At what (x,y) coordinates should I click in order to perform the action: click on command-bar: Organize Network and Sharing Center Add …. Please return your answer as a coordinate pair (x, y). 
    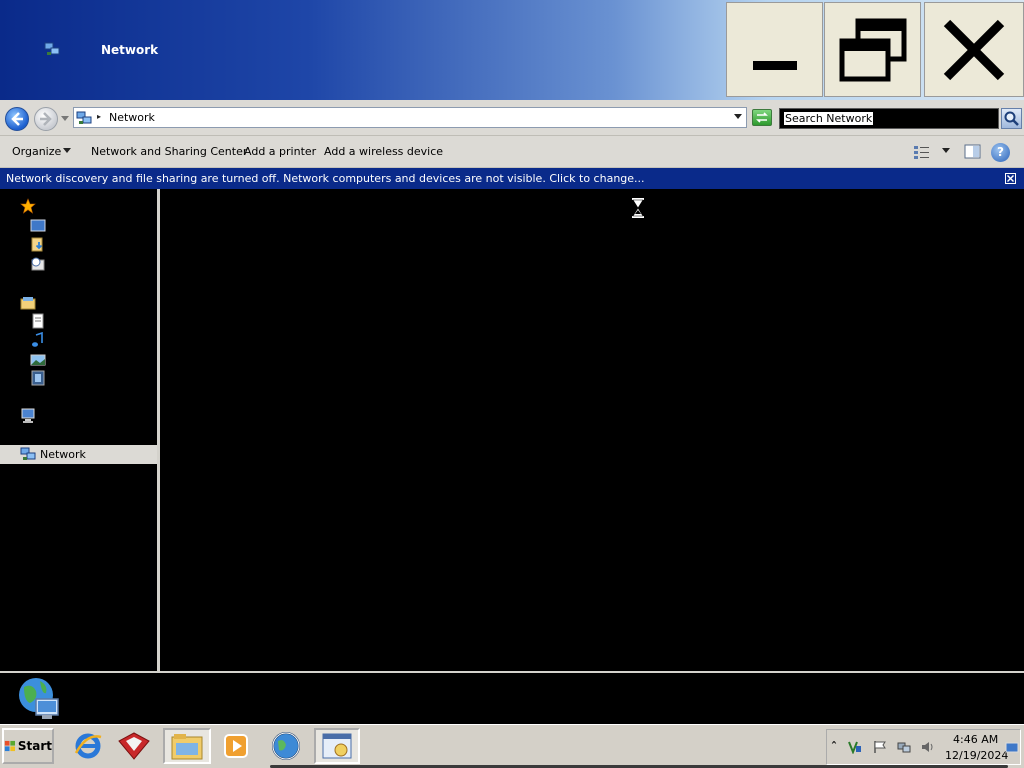
    Looking at the image, I should click on (512, 152).